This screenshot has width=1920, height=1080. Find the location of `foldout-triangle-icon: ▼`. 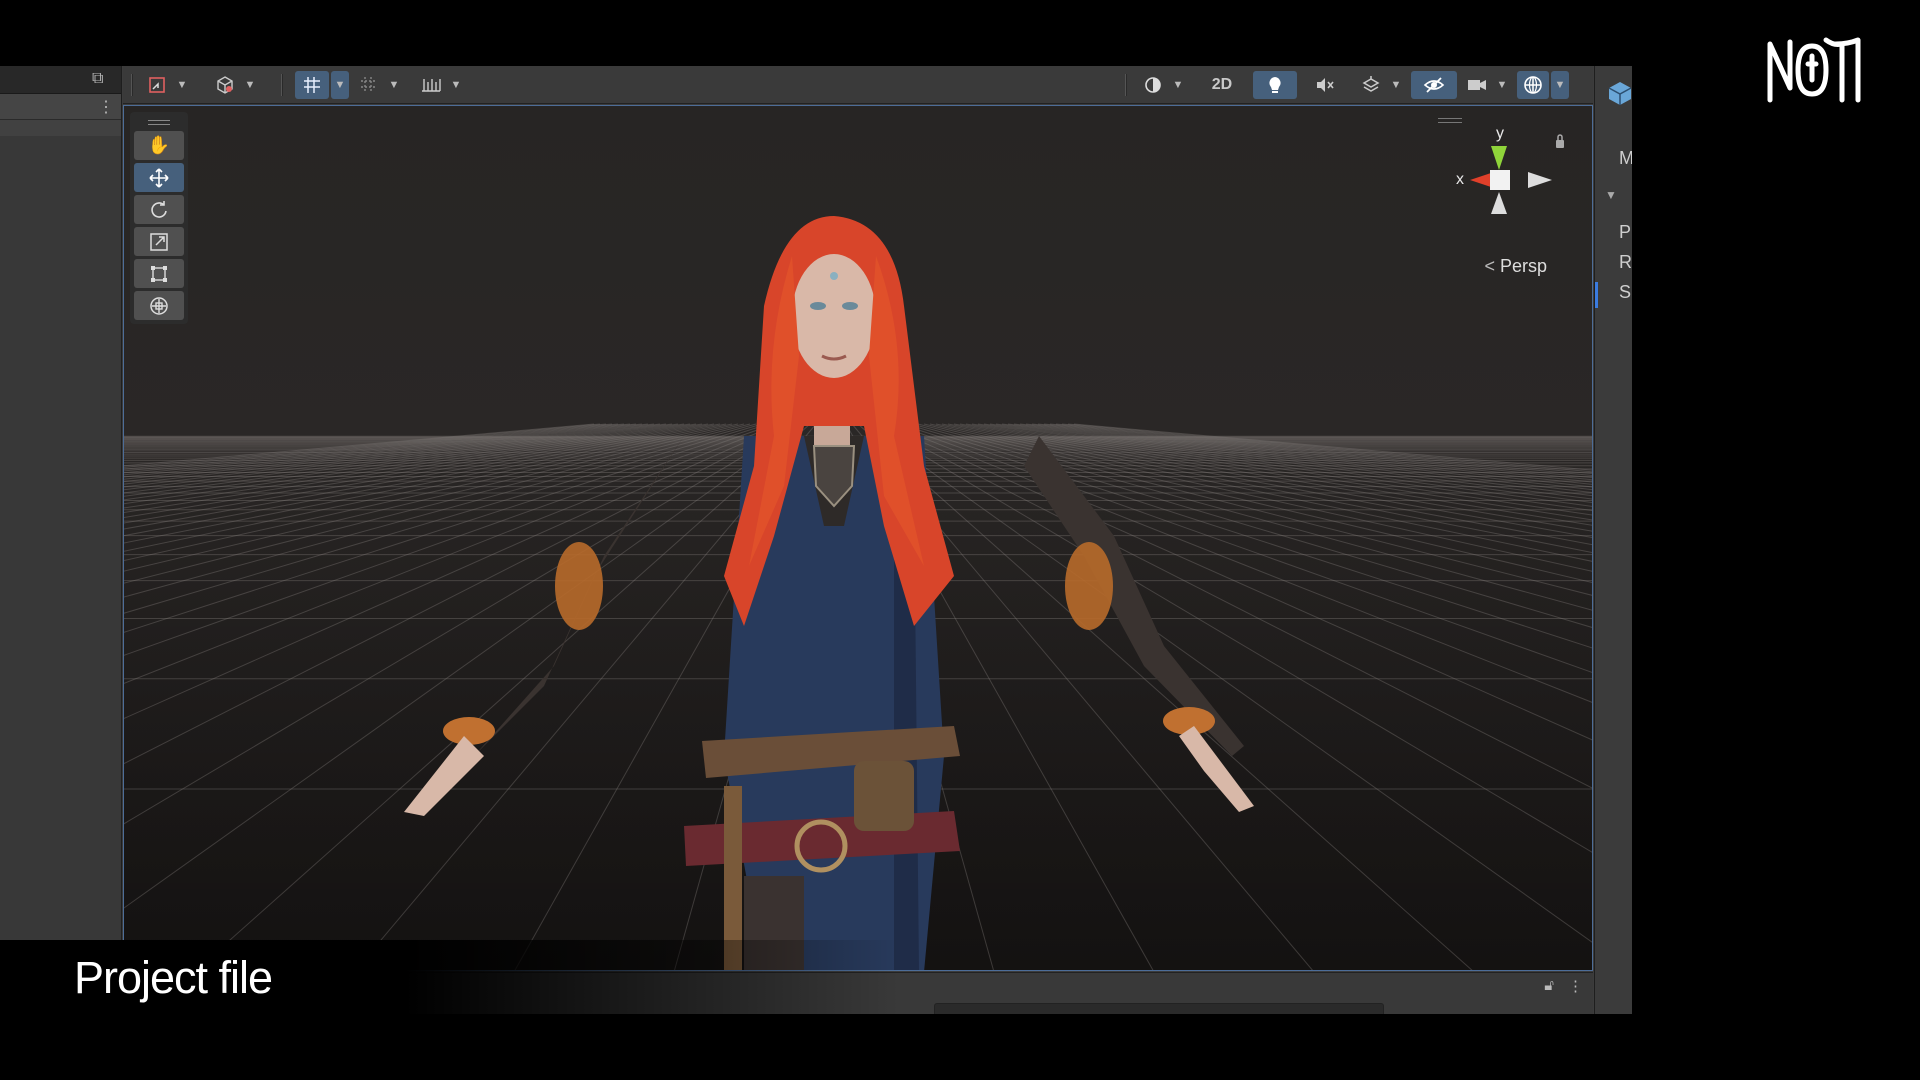

foldout-triangle-icon: ▼ is located at coordinates (1611, 195).